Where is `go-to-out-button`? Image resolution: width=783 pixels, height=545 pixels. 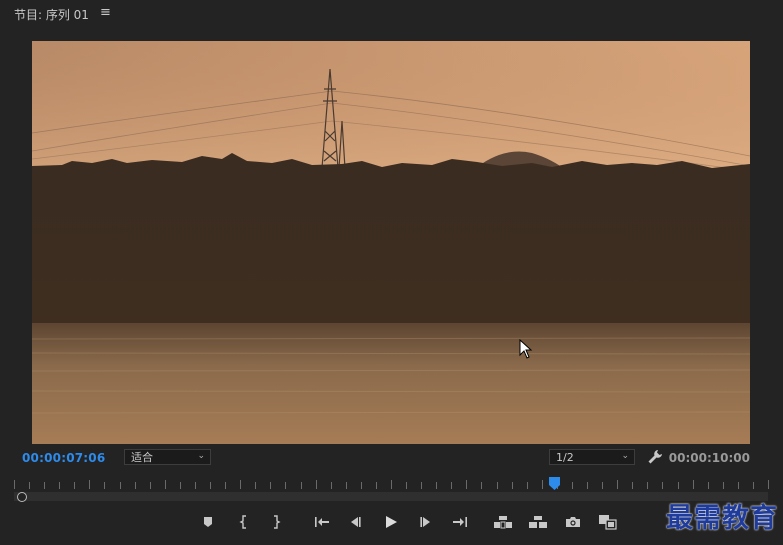 go-to-out-button is located at coordinates (460, 522).